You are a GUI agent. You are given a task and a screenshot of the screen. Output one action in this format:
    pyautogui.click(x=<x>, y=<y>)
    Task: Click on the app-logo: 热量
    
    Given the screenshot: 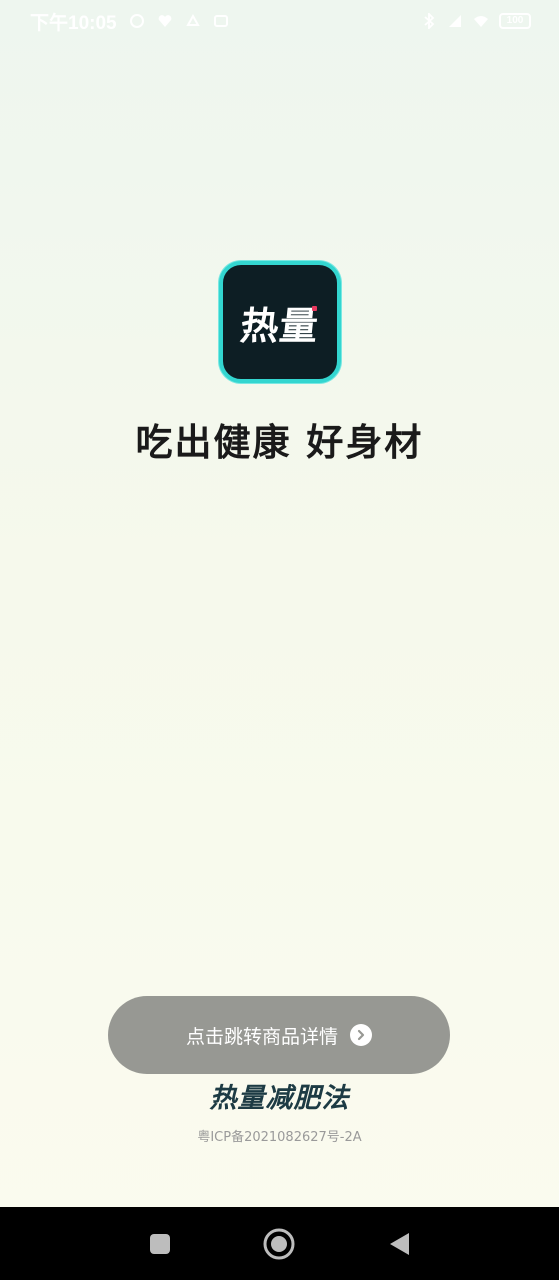 What is the action you would take?
    pyautogui.click(x=280, y=322)
    